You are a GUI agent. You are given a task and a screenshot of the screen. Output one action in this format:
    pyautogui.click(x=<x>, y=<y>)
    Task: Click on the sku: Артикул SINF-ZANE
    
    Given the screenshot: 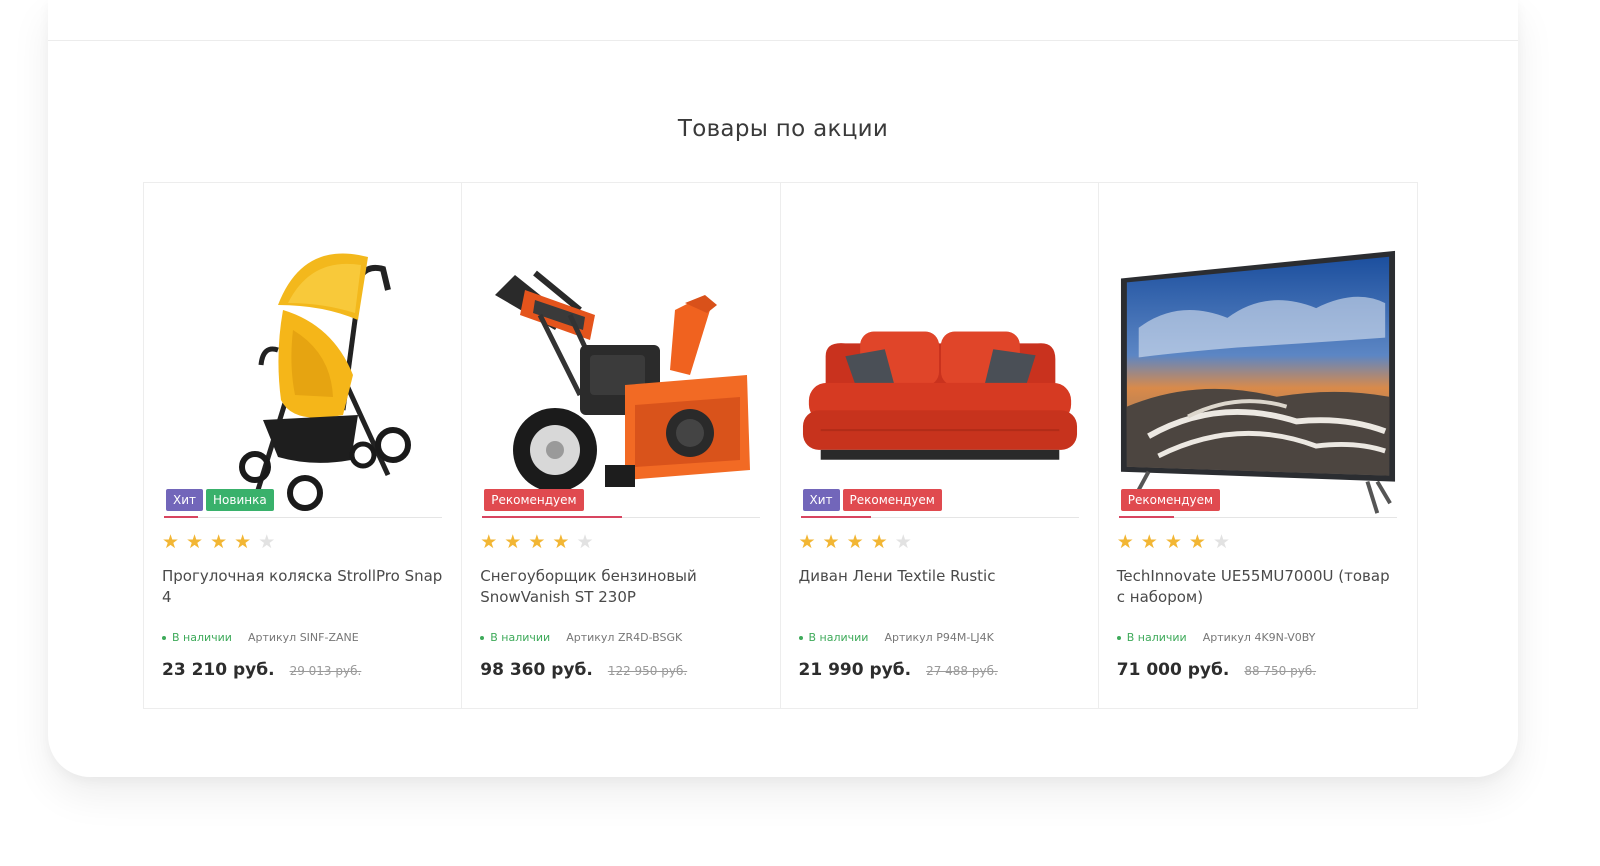 What is the action you would take?
    pyautogui.click(x=303, y=637)
    